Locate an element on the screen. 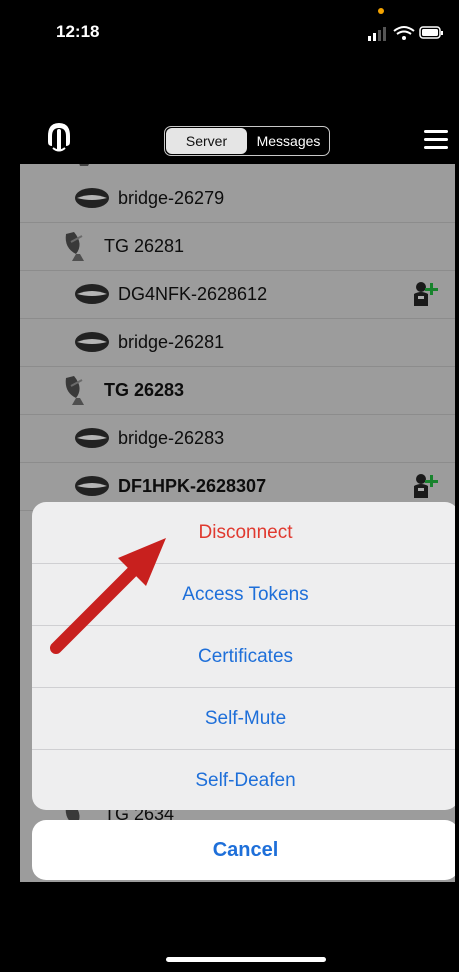  signal-icon is located at coordinates (377, 34).